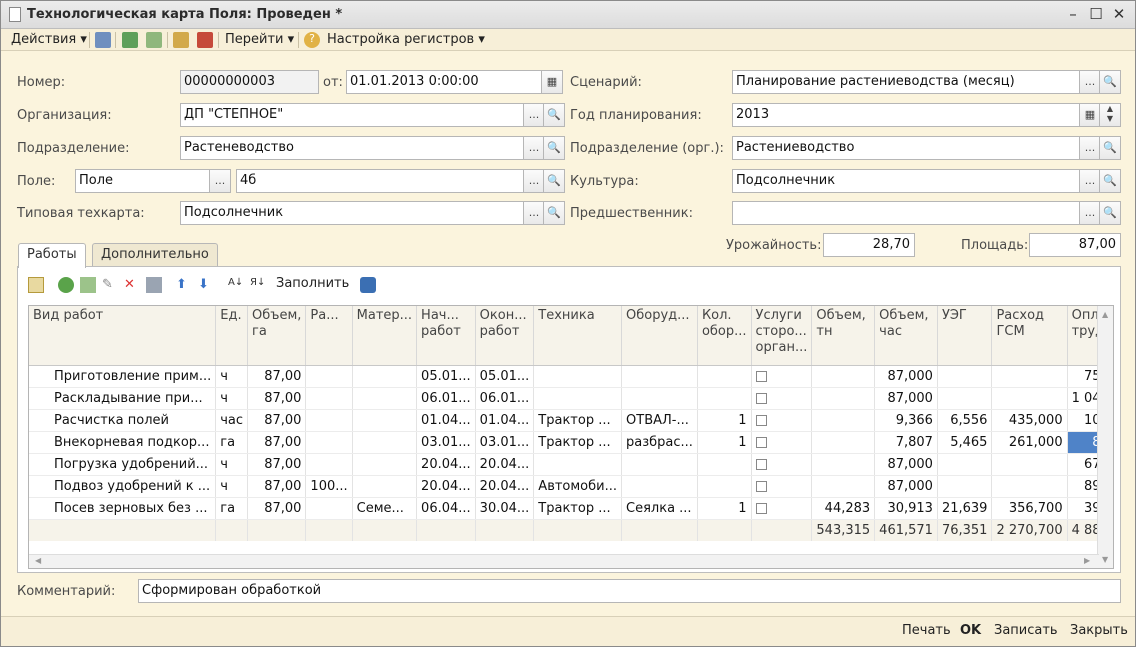  I want to click on refresh-icon, so click(130, 40).